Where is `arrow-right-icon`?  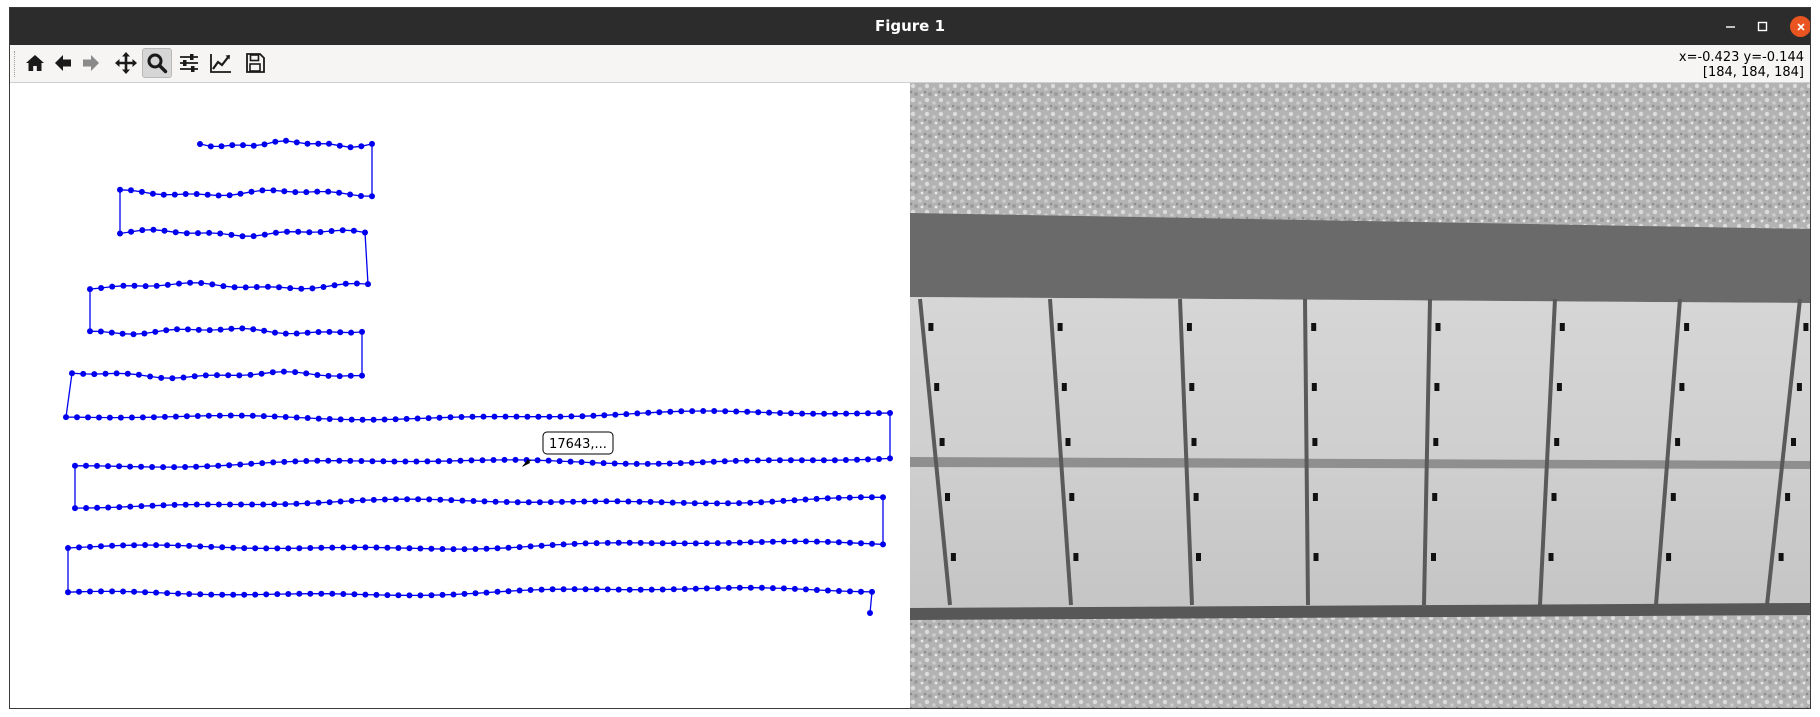 arrow-right-icon is located at coordinates (91, 63).